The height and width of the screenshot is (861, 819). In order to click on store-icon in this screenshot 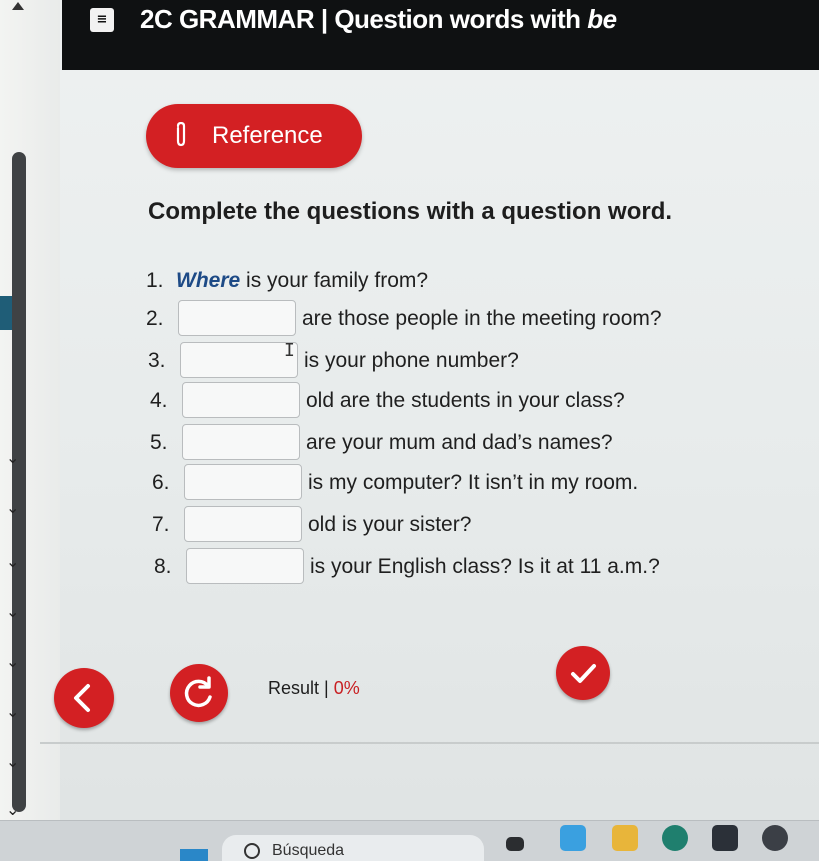, I will do `click(725, 838)`.